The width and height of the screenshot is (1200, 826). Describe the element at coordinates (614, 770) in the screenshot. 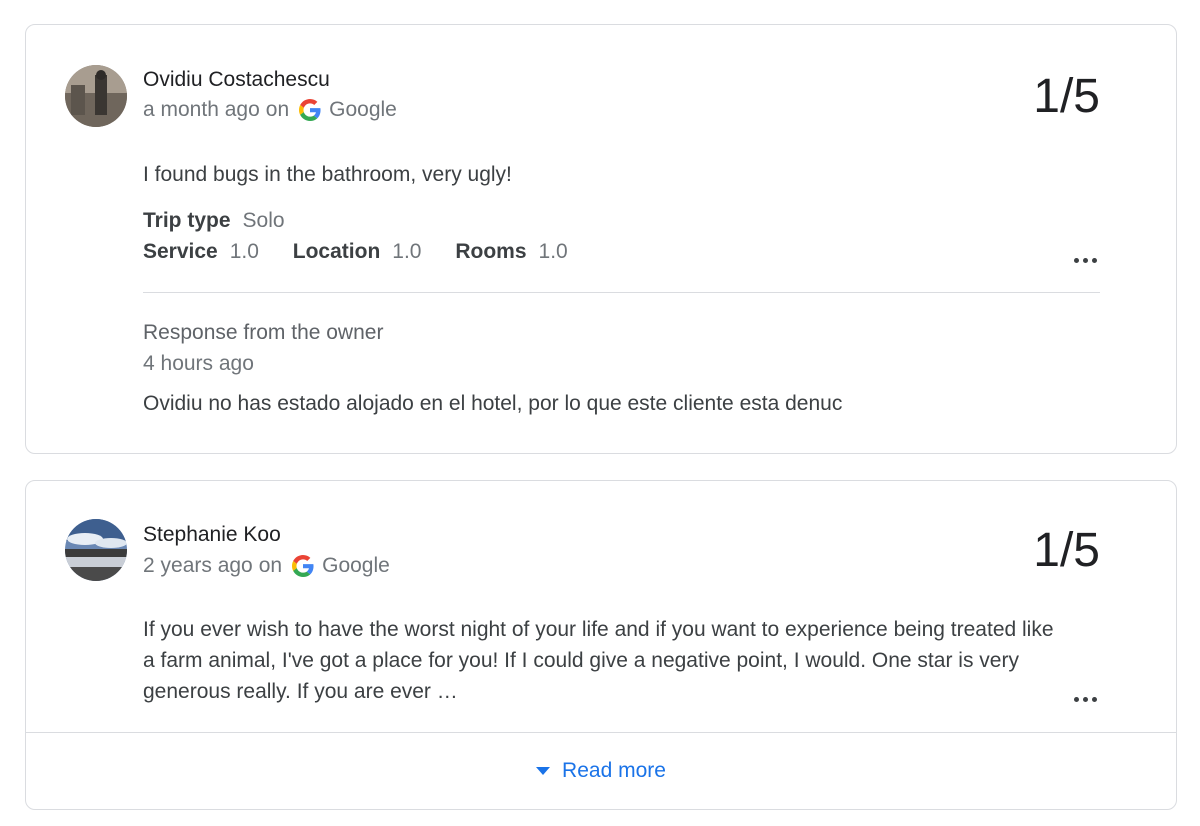

I see `read-more-label: Read more` at that location.